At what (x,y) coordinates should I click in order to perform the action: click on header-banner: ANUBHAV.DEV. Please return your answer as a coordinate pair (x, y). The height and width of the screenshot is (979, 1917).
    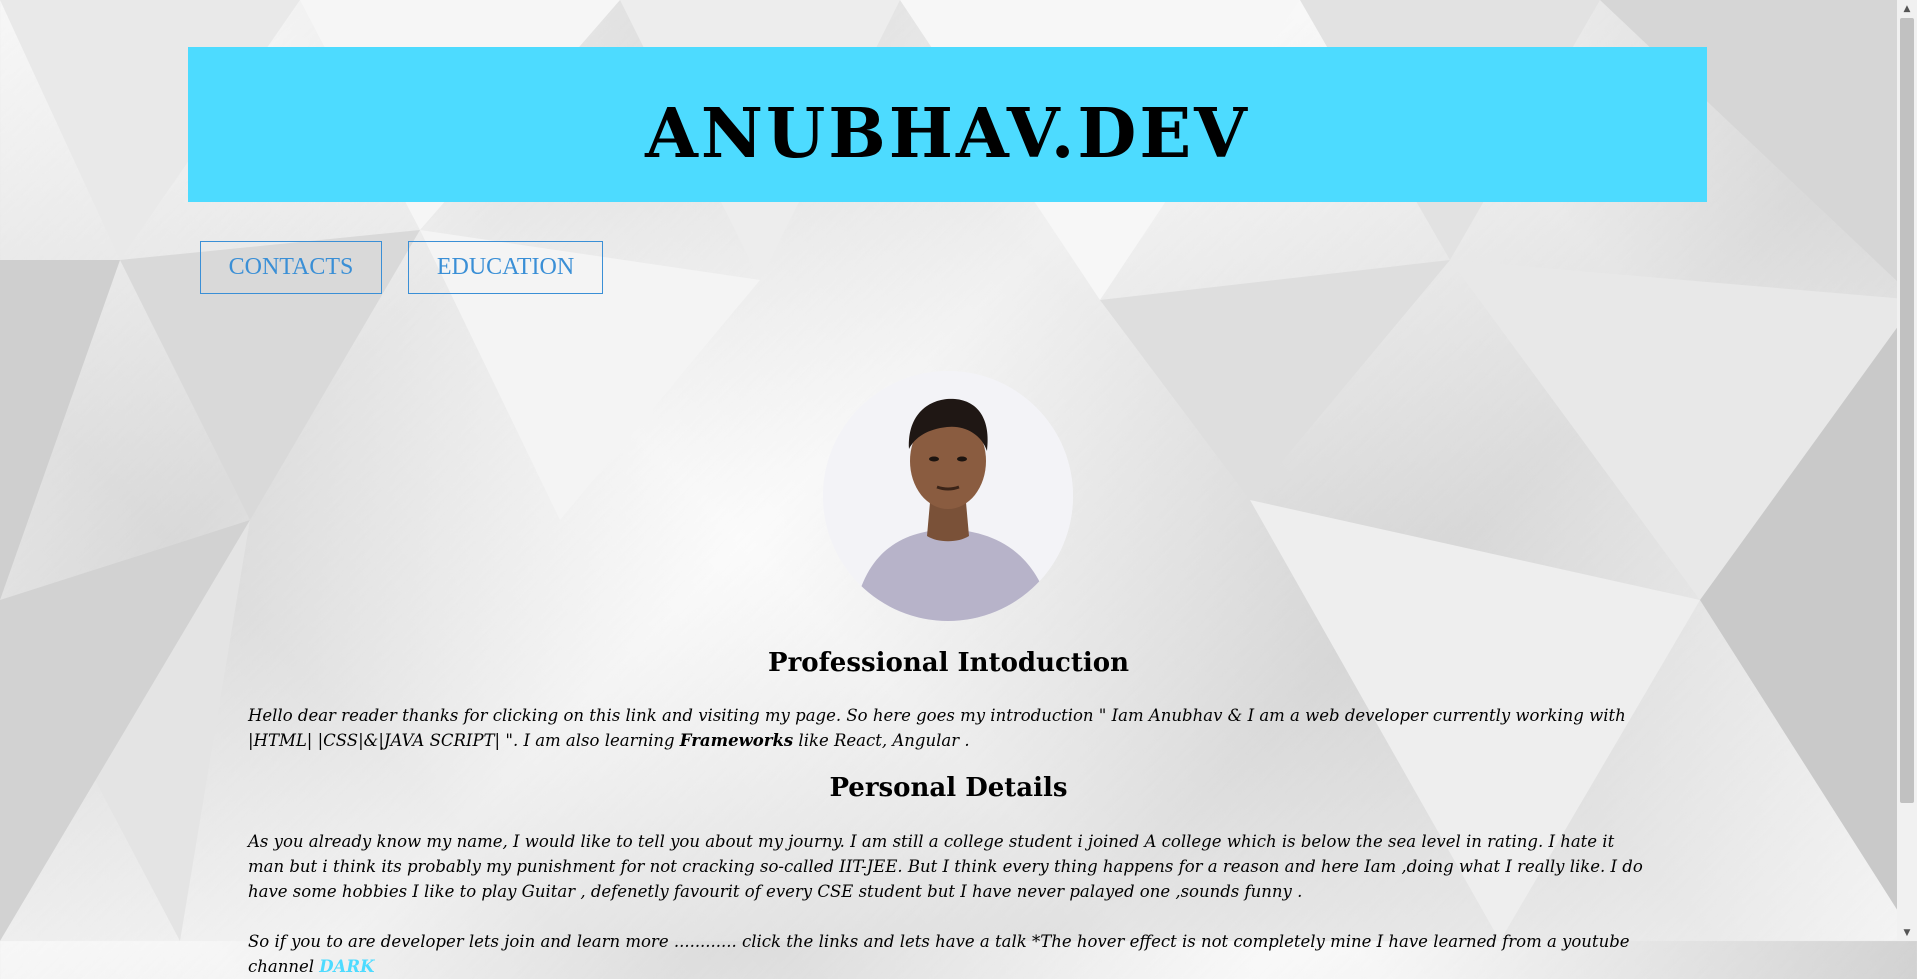
    Looking at the image, I should click on (947, 124).